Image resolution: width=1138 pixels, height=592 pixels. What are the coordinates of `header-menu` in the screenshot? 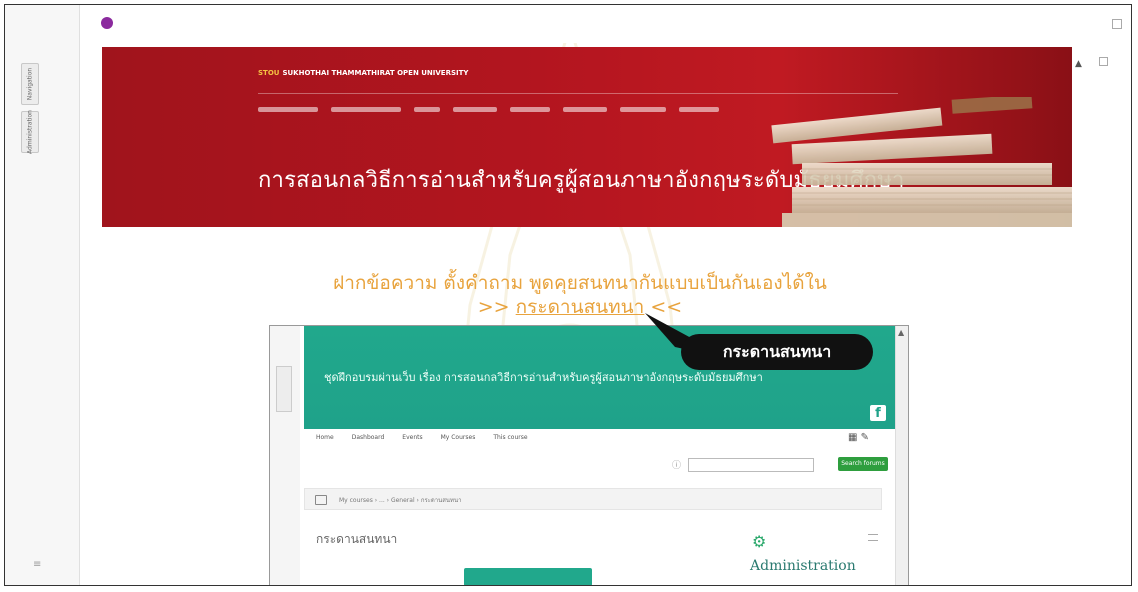 It's located at (488, 109).